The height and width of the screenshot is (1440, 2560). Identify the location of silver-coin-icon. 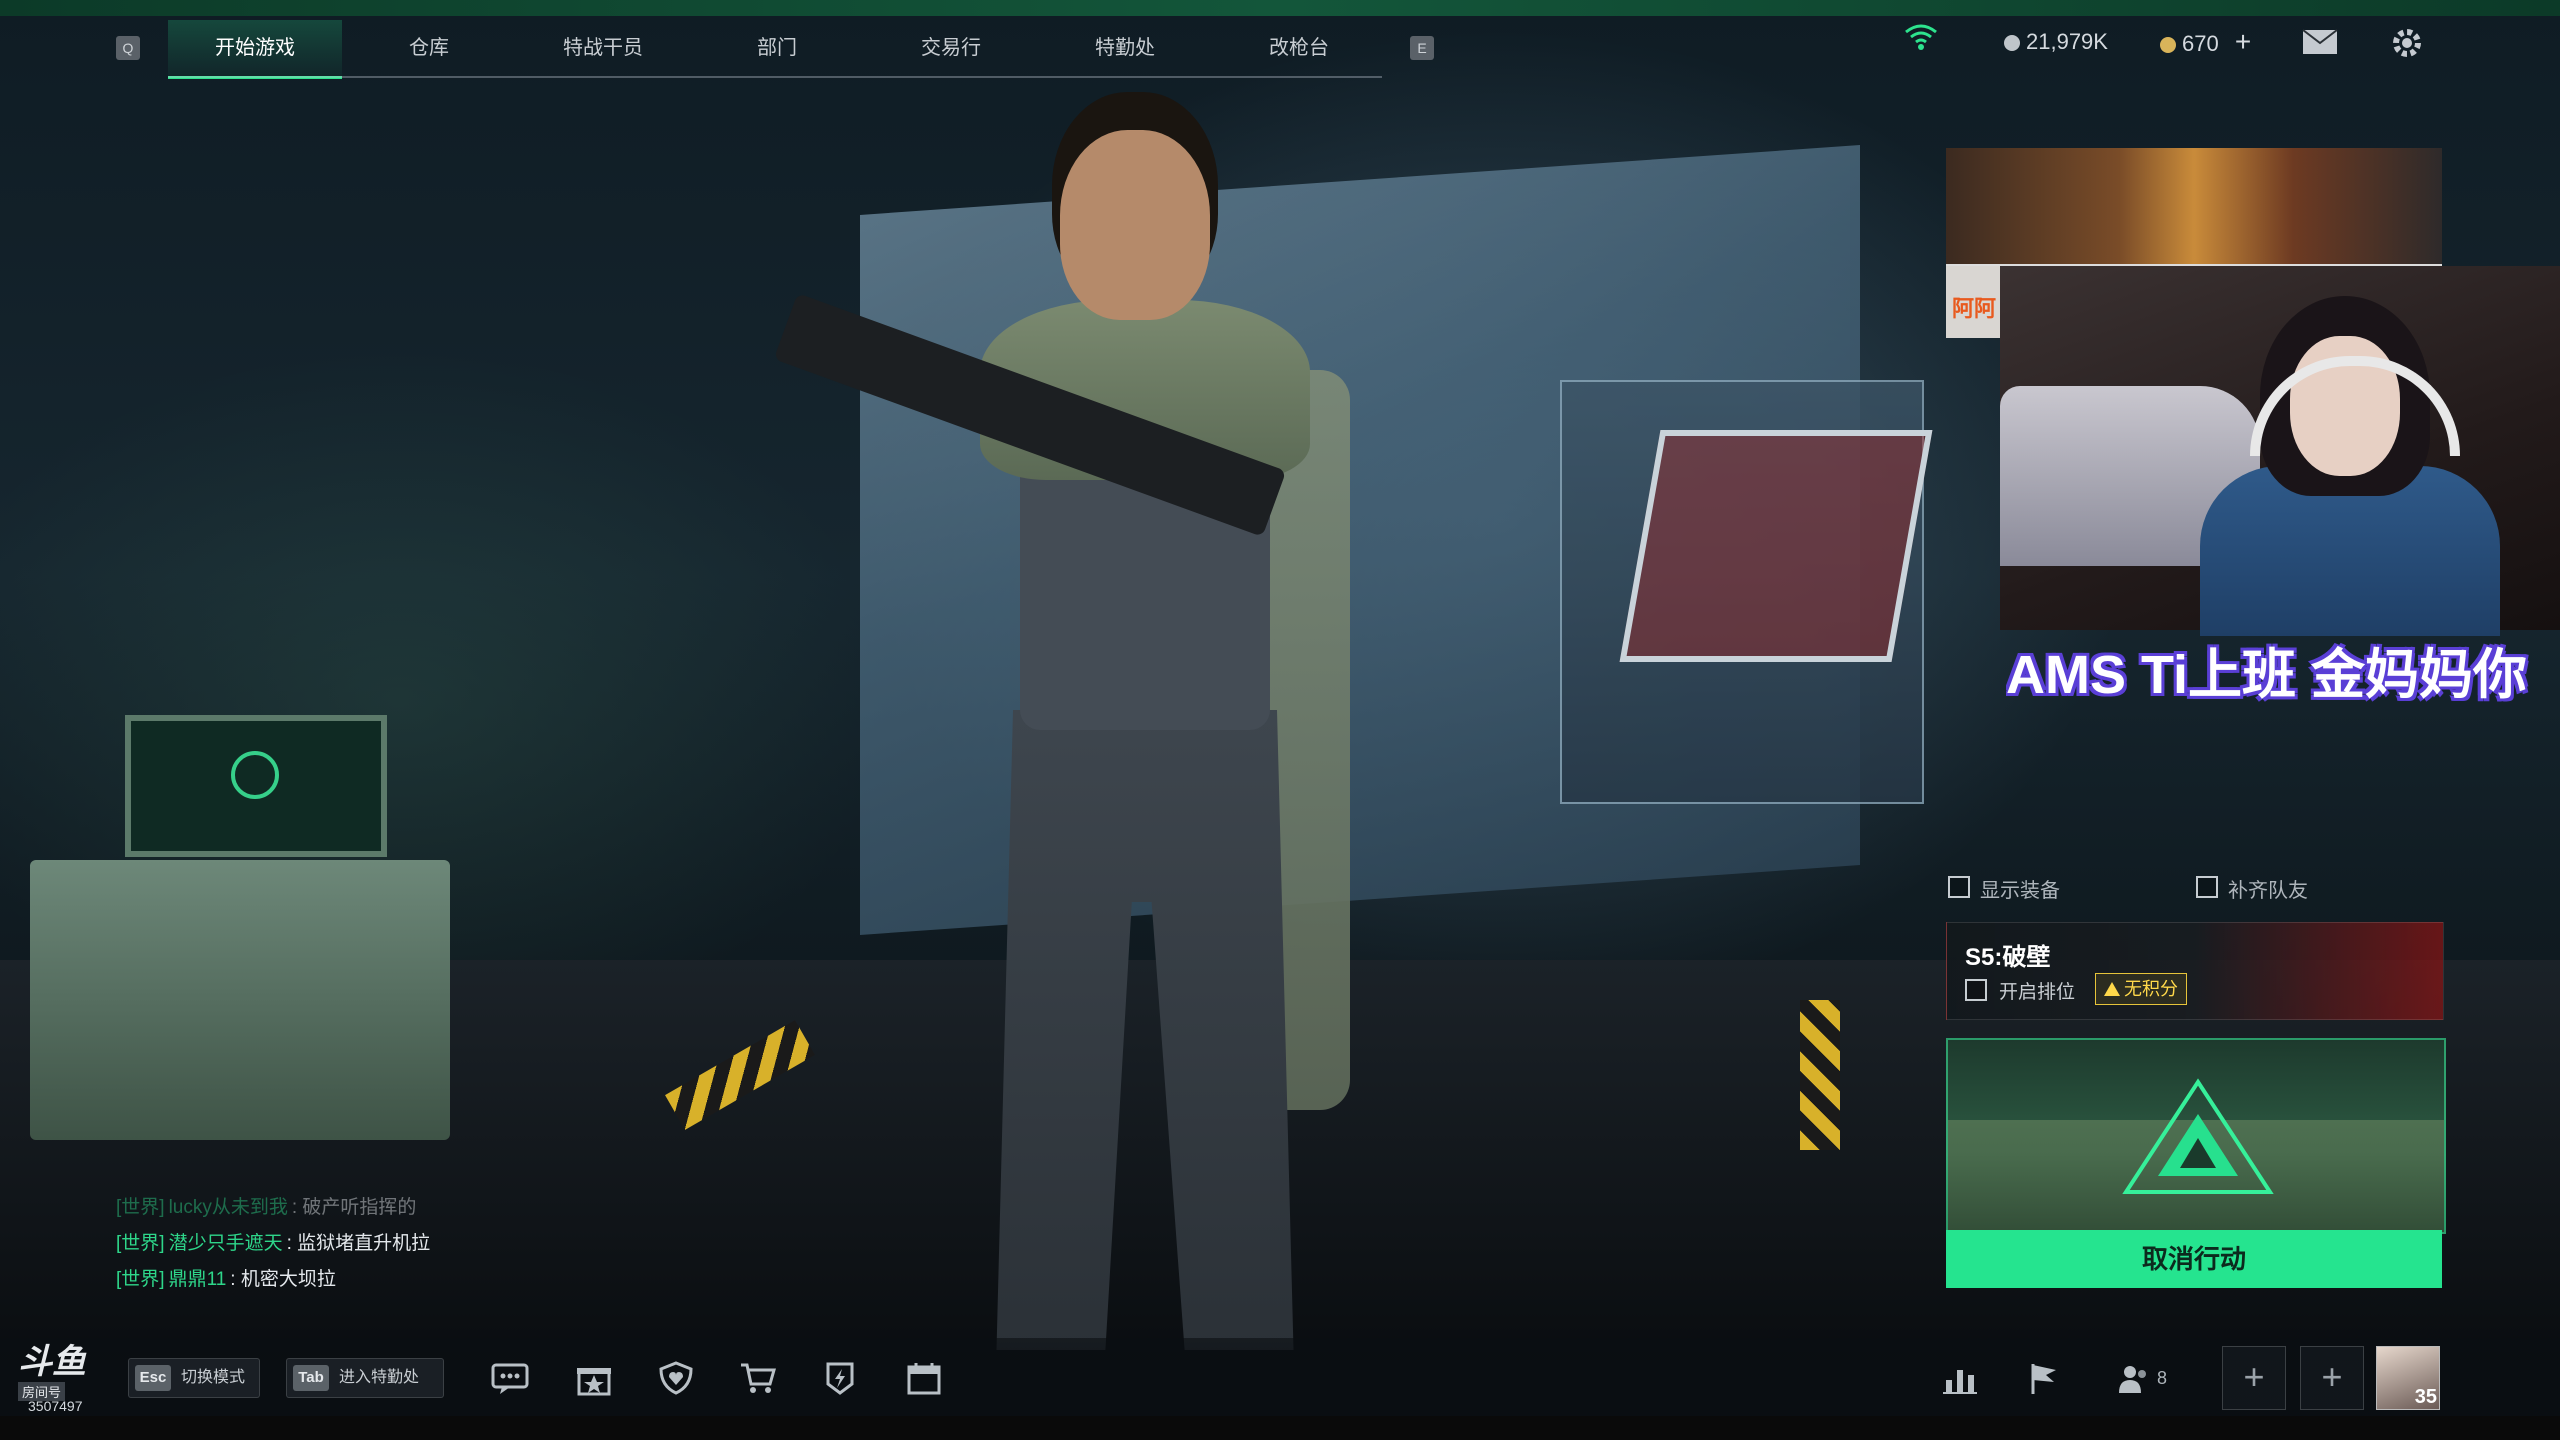
(2012, 43).